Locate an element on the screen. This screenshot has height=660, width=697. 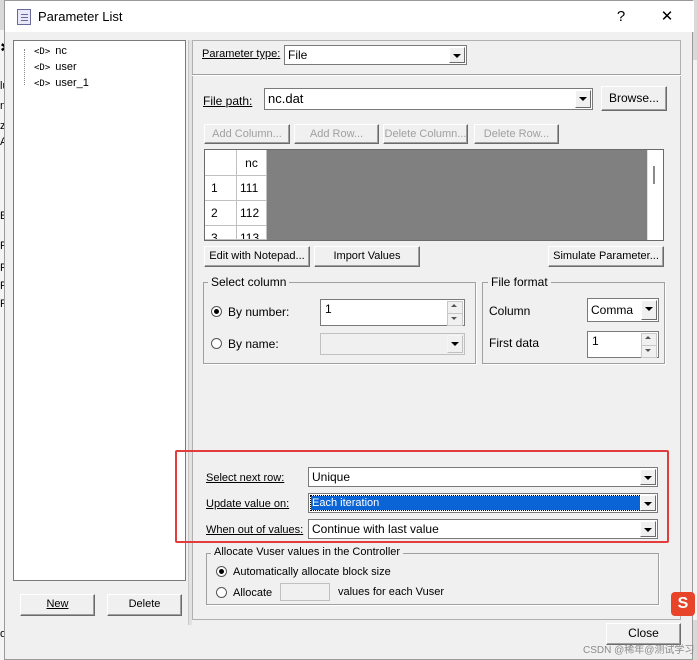
tree-line is located at coordinates (24, 67).